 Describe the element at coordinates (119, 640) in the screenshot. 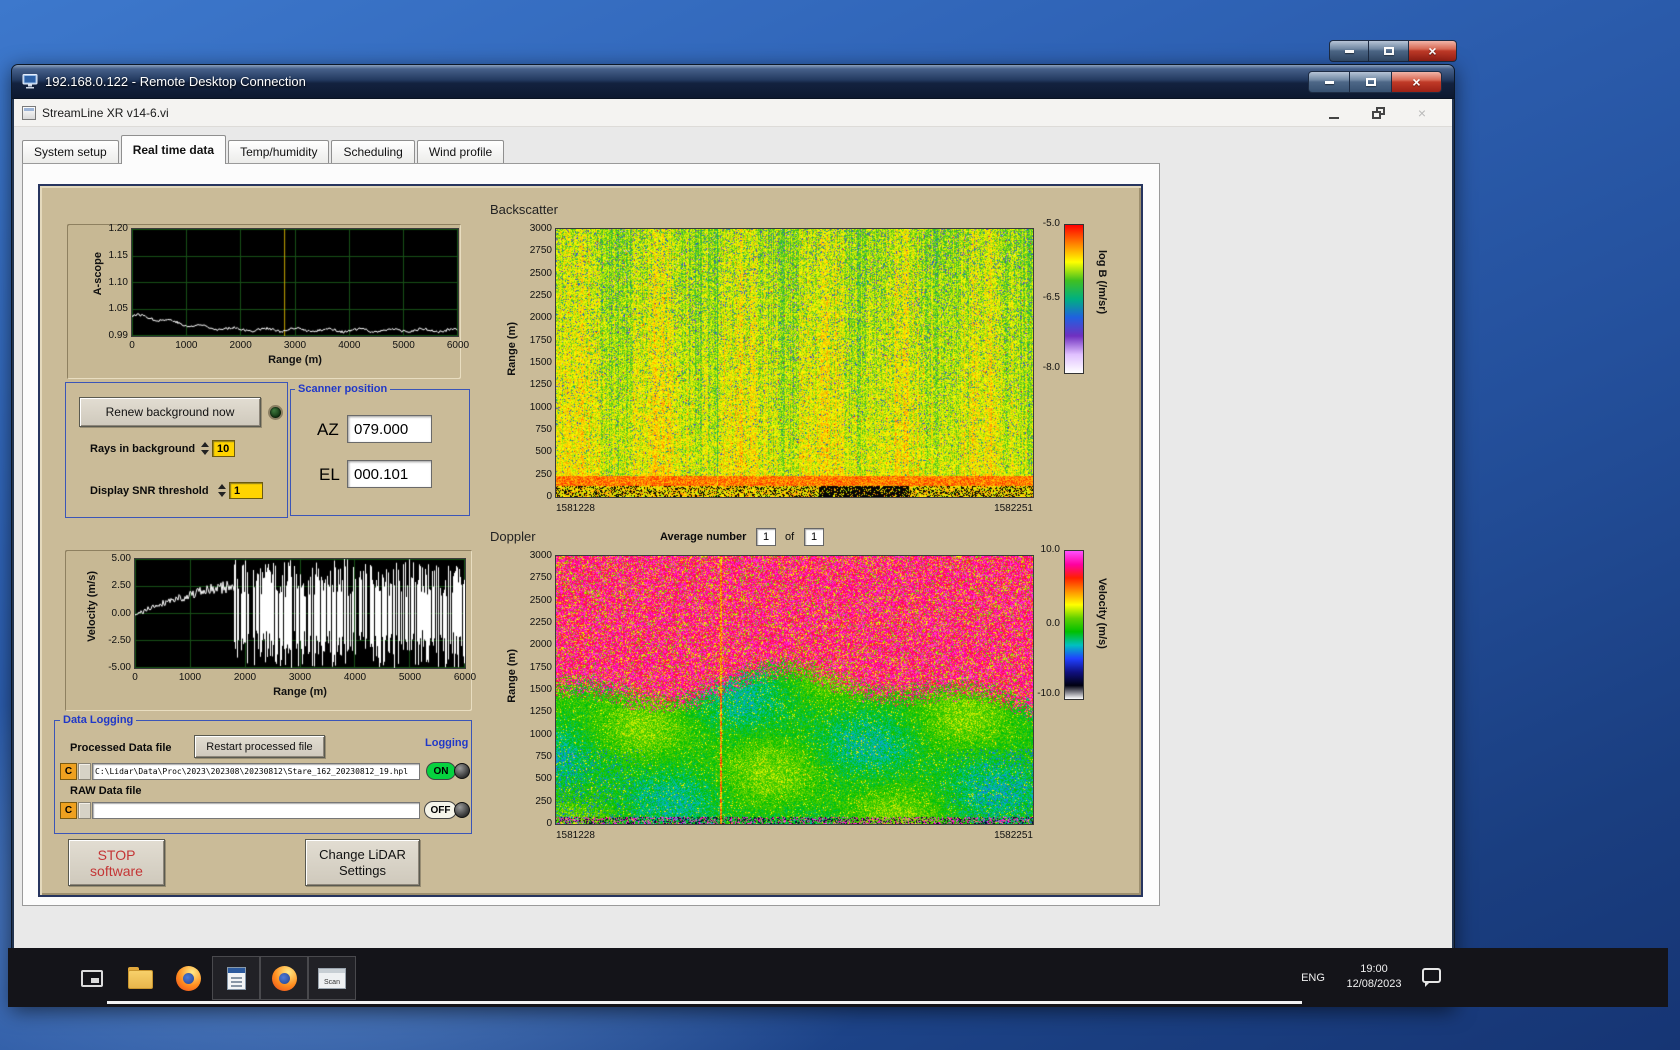

I see `velocity-y-tick: -2.50` at that location.